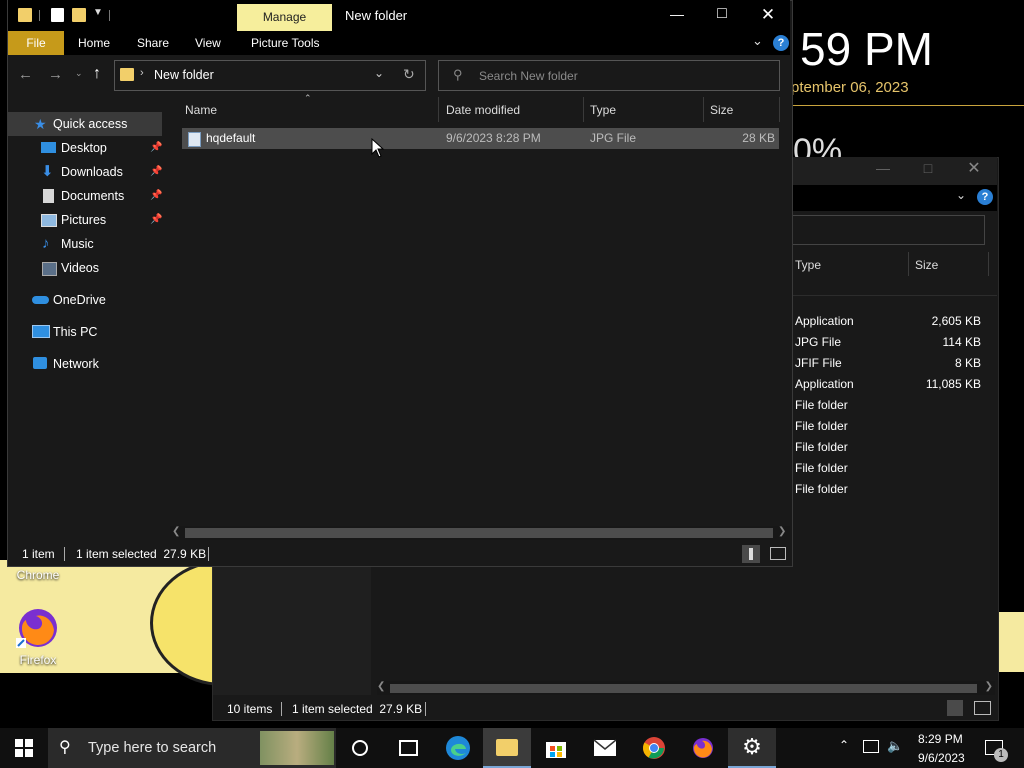 The height and width of the screenshot is (768, 1024). What do you see at coordinates (208, 43) in the screenshot?
I see `tab-view: View` at bounding box center [208, 43].